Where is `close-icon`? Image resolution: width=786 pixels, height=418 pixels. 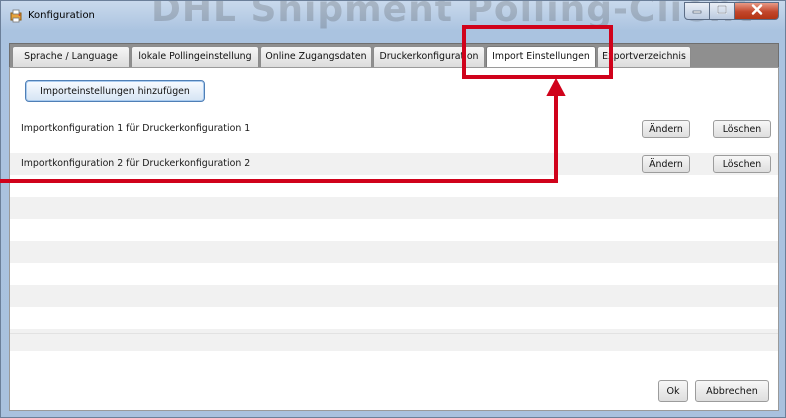 close-icon is located at coordinates (757, 11).